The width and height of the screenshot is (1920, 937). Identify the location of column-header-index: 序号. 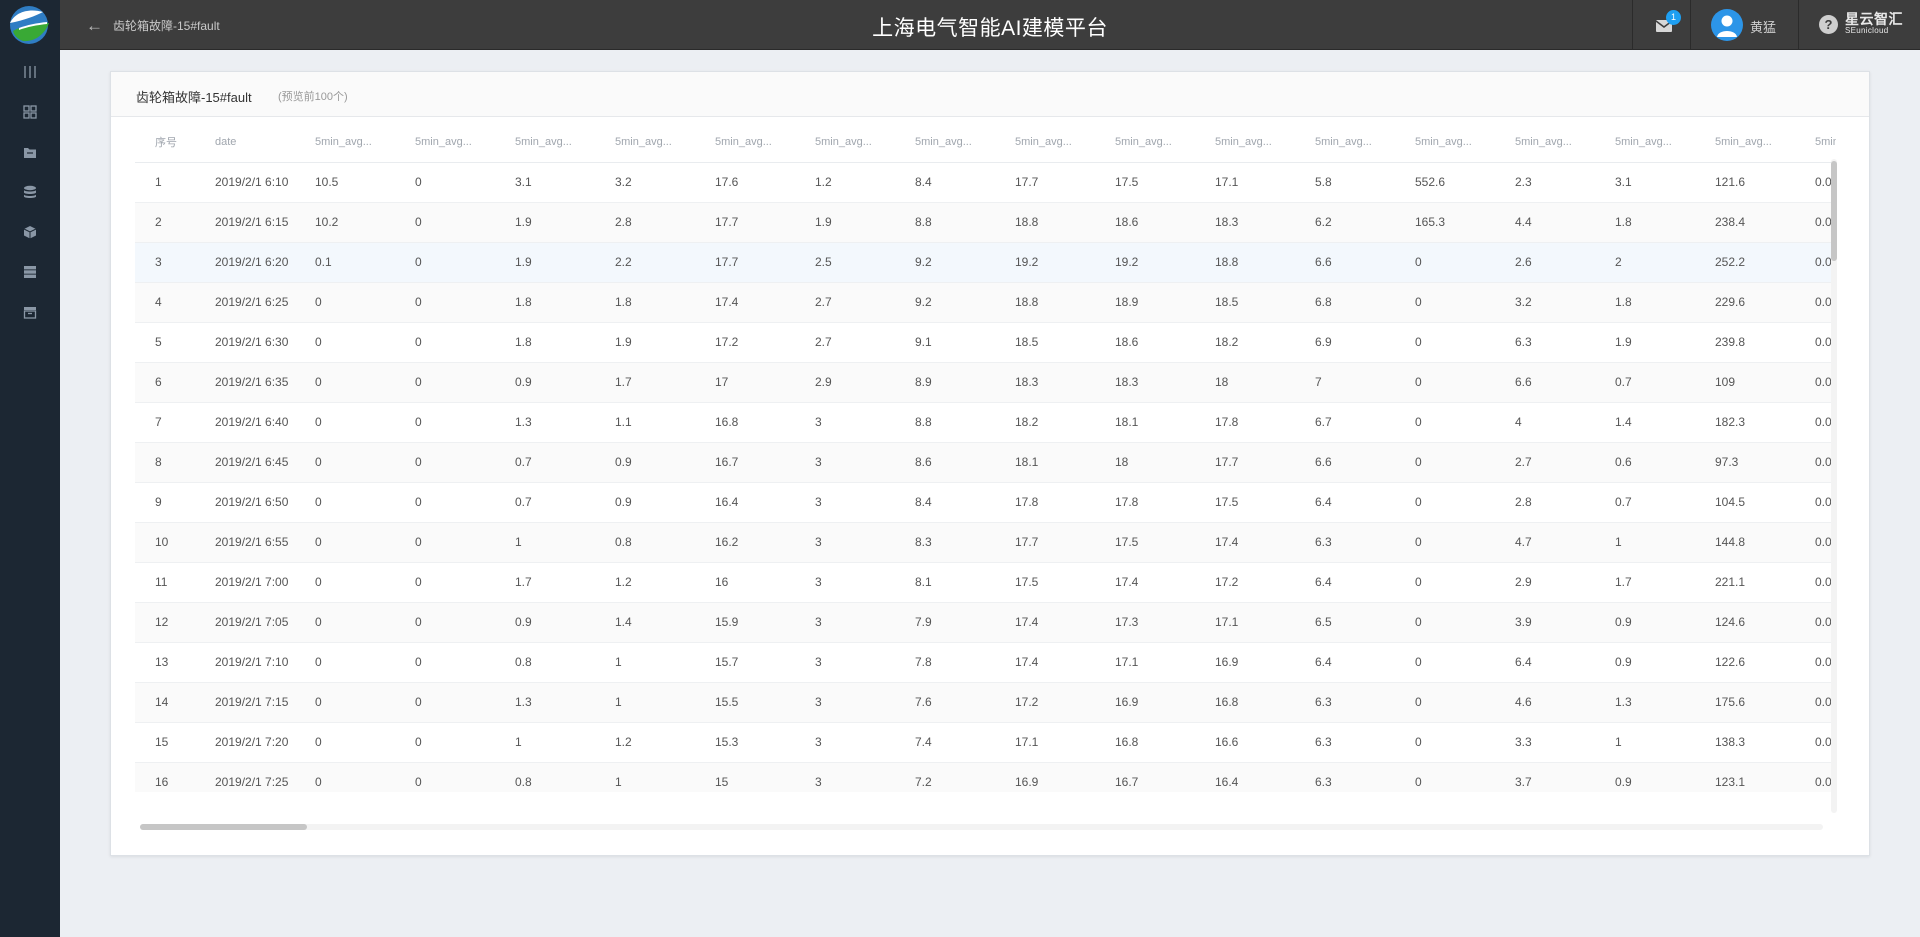
(165, 142).